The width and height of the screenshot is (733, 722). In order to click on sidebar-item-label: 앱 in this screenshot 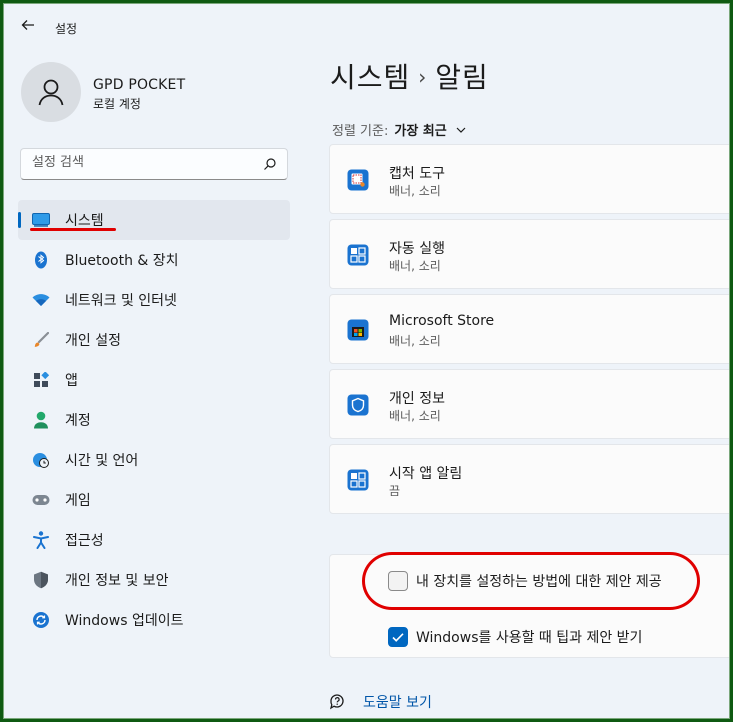, I will do `click(71, 381)`.